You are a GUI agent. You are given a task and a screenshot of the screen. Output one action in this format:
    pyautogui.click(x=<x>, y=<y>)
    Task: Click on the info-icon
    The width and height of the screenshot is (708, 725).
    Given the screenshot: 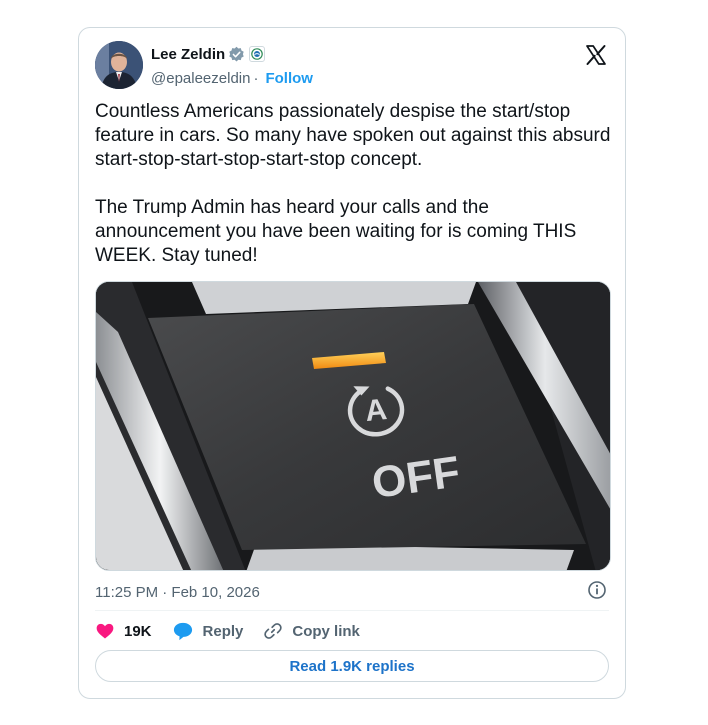 What is the action you would take?
    pyautogui.click(x=597, y=590)
    